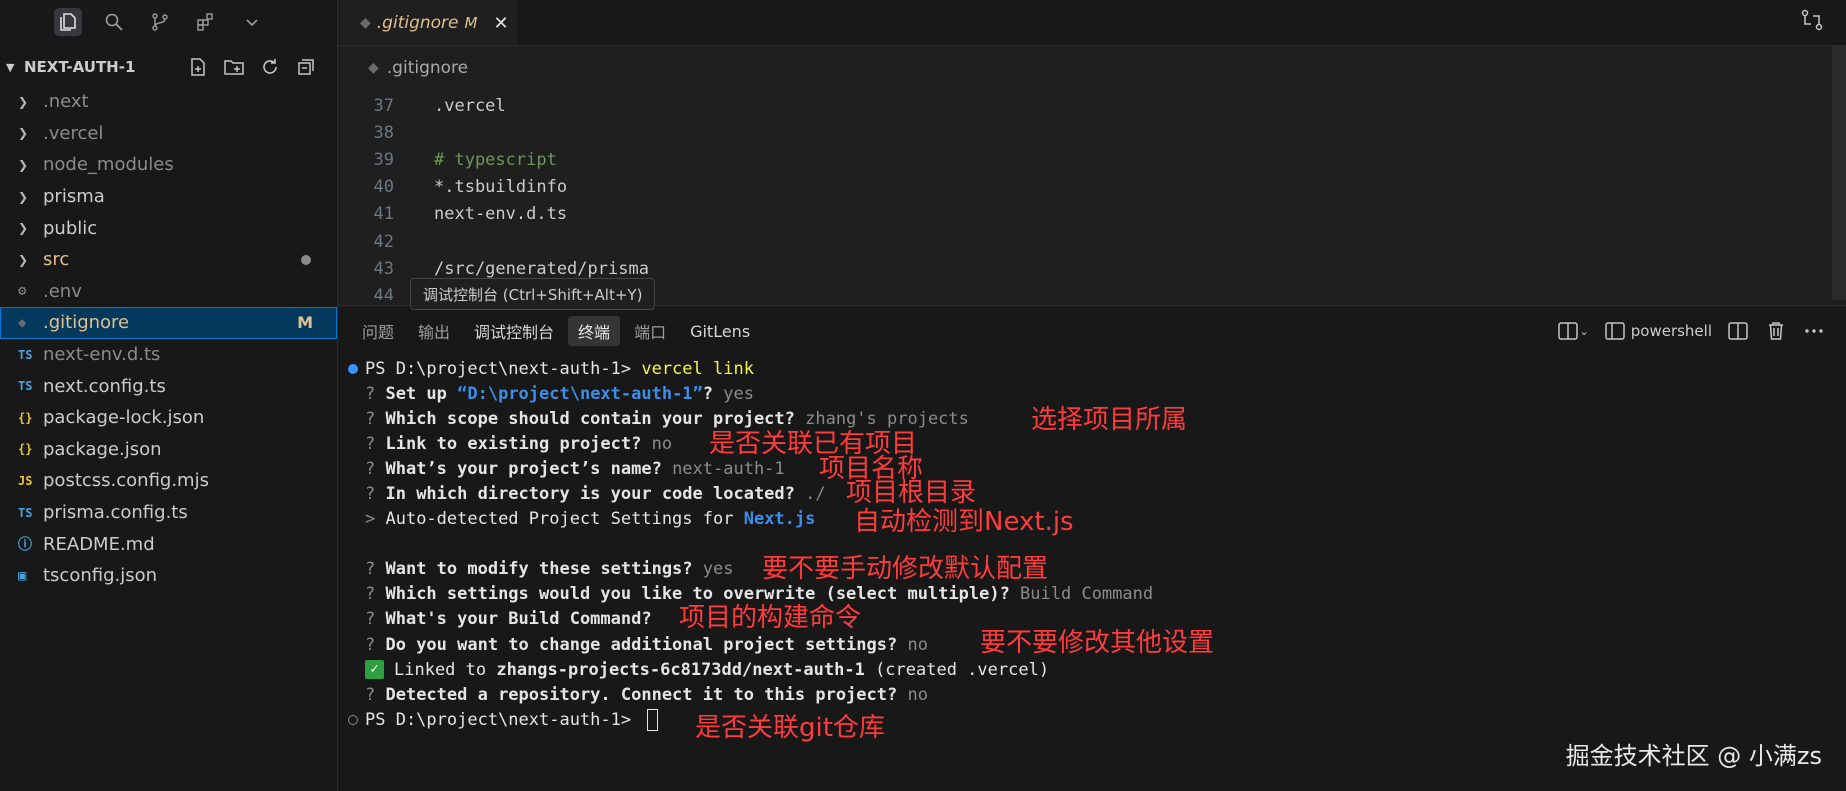  Describe the element at coordinates (417, 23) in the screenshot. I see `tab-label: .gitignore` at that location.